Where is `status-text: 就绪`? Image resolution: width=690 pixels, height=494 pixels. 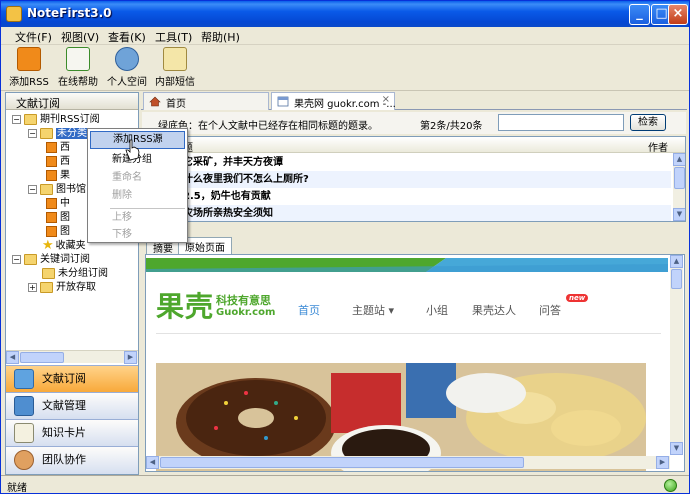
status-text: 就绪 is located at coordinates (17, 488).